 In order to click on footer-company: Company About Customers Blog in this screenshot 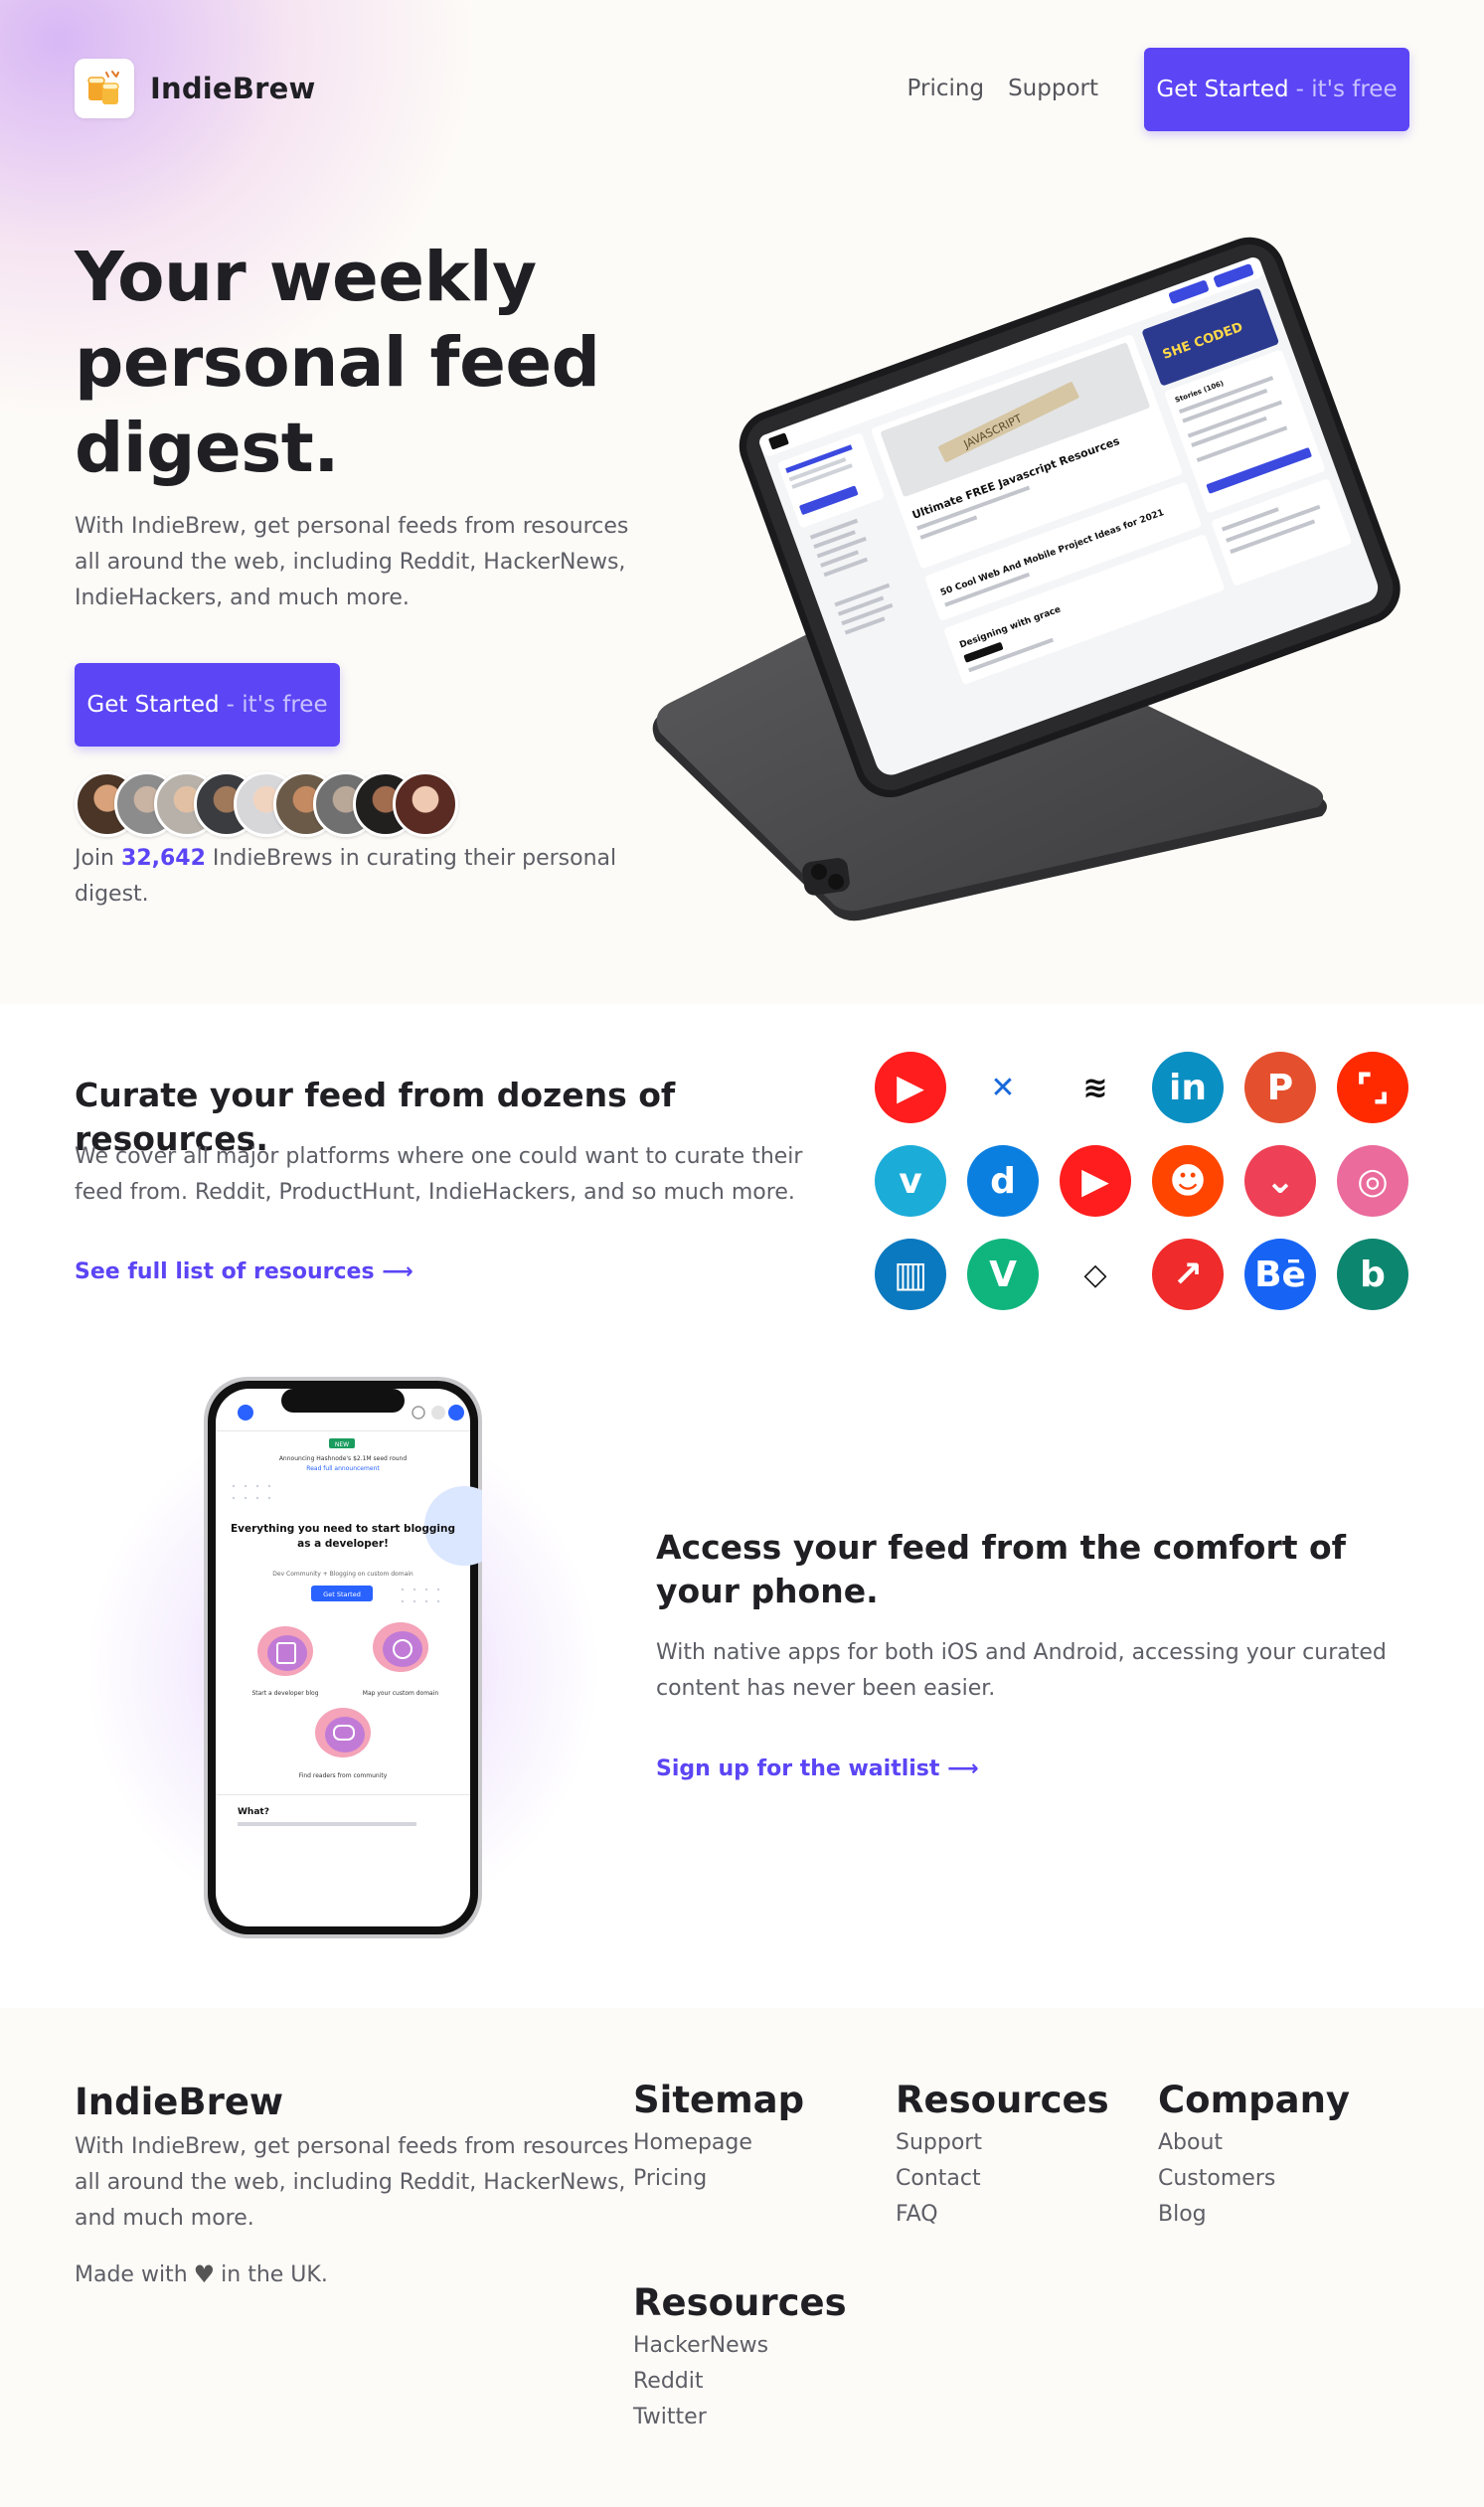, I will do `click(1254, 2155)`.